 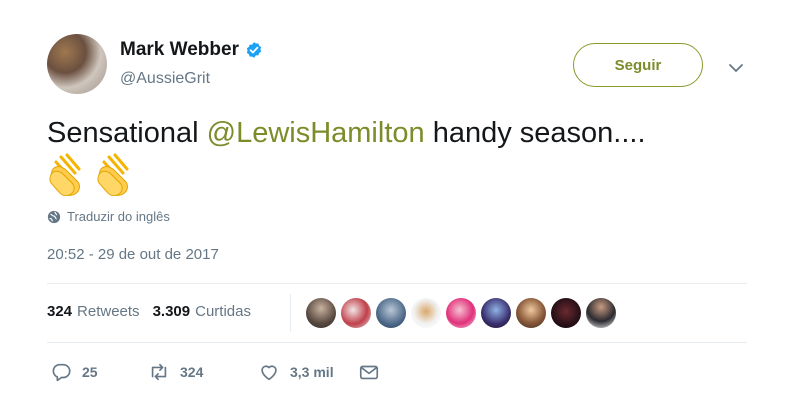 What do you see at coordinates (290, 313) in the screenshot?
I see `stats-separator` at bounding box center [290, 313].